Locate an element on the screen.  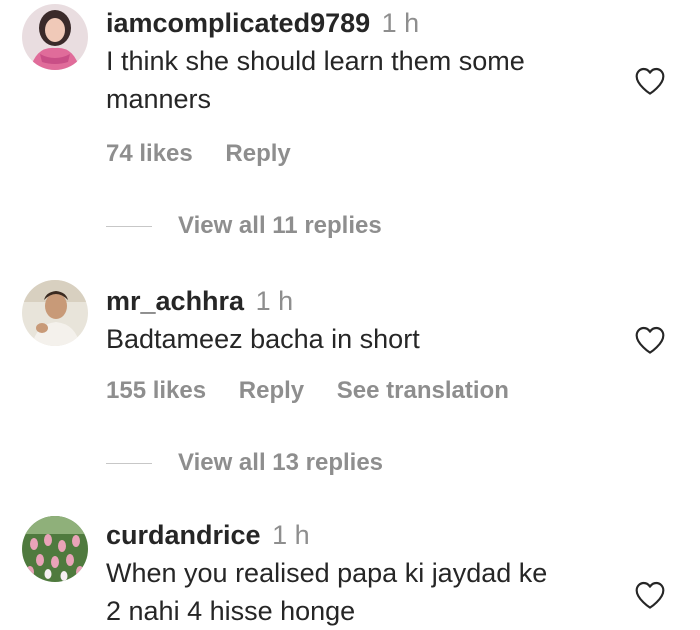
comment-text-line: 2 nahi 4 hisse honge is located at coordinates (231, 611).